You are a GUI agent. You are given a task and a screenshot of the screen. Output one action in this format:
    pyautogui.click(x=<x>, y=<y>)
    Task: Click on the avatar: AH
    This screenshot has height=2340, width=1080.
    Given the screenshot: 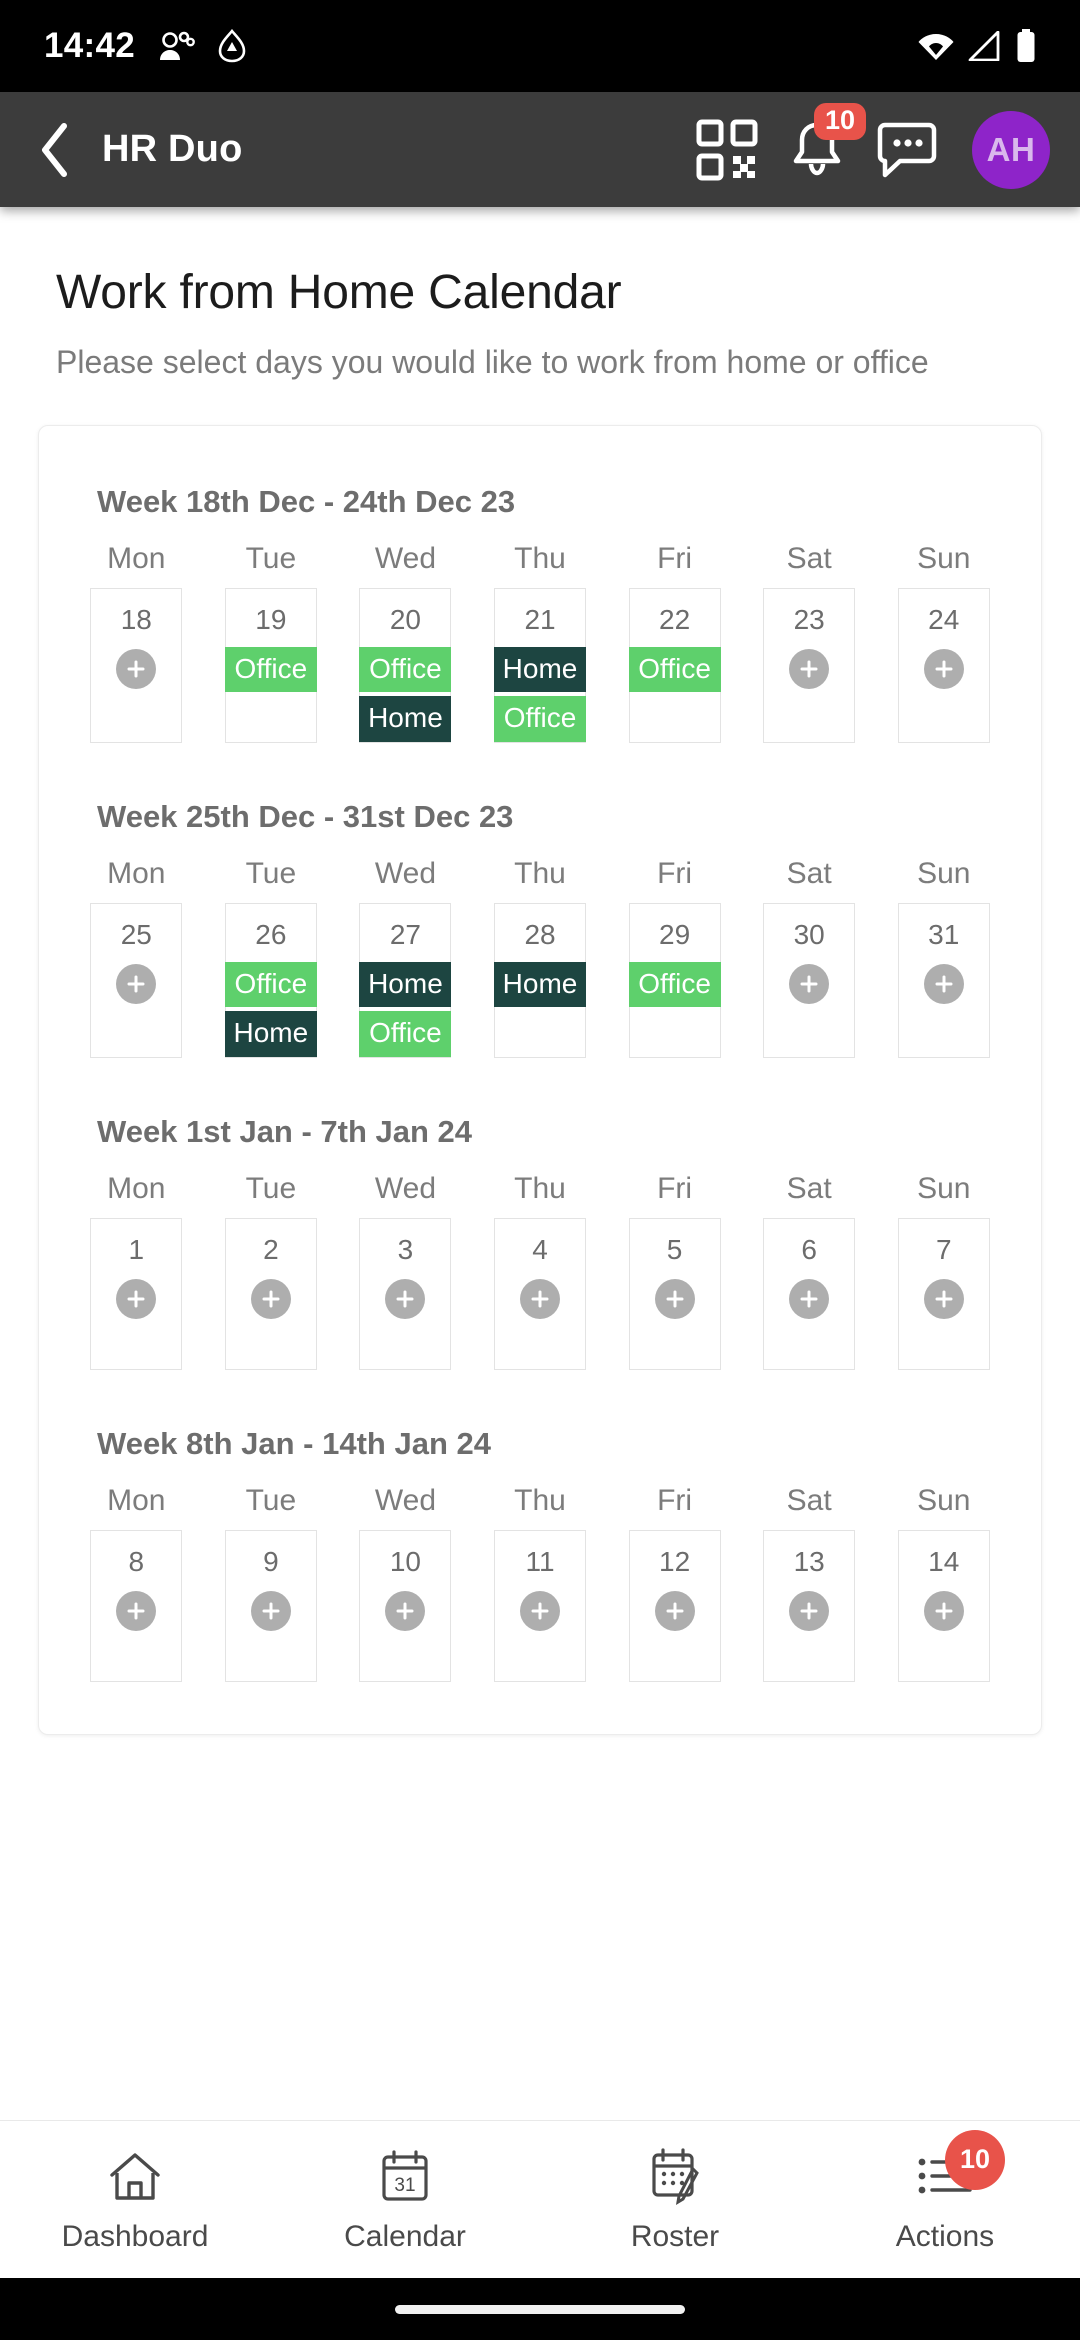 What is the action you would take?
    pyautogui.click(x=1011, y=149)
    